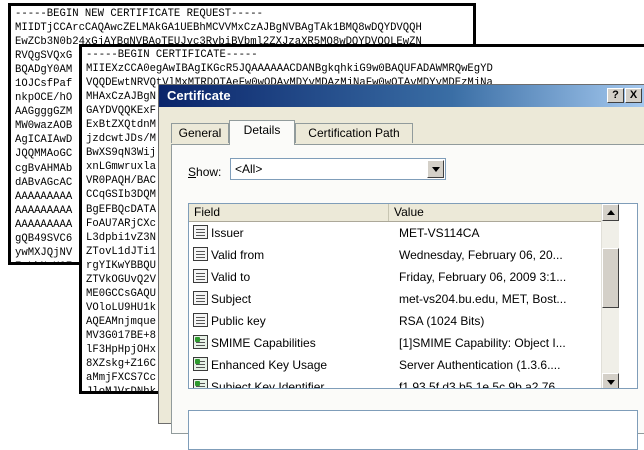 This screenshot has width=644, height=450. Describe the element at coordinates (238, 321) in the screenshot. I see `row-field-label: Public key` at that location.